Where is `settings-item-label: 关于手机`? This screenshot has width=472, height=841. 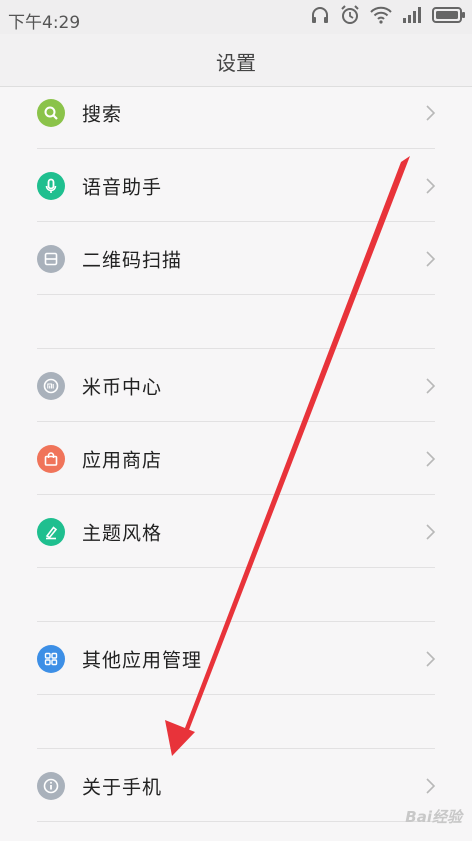 settings-item-label: 关于手机 is located at coordinates (122, 787).